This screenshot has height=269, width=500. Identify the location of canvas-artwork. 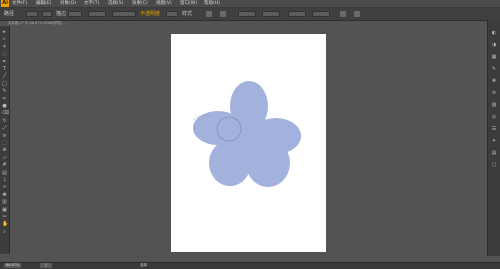
(246, 134).